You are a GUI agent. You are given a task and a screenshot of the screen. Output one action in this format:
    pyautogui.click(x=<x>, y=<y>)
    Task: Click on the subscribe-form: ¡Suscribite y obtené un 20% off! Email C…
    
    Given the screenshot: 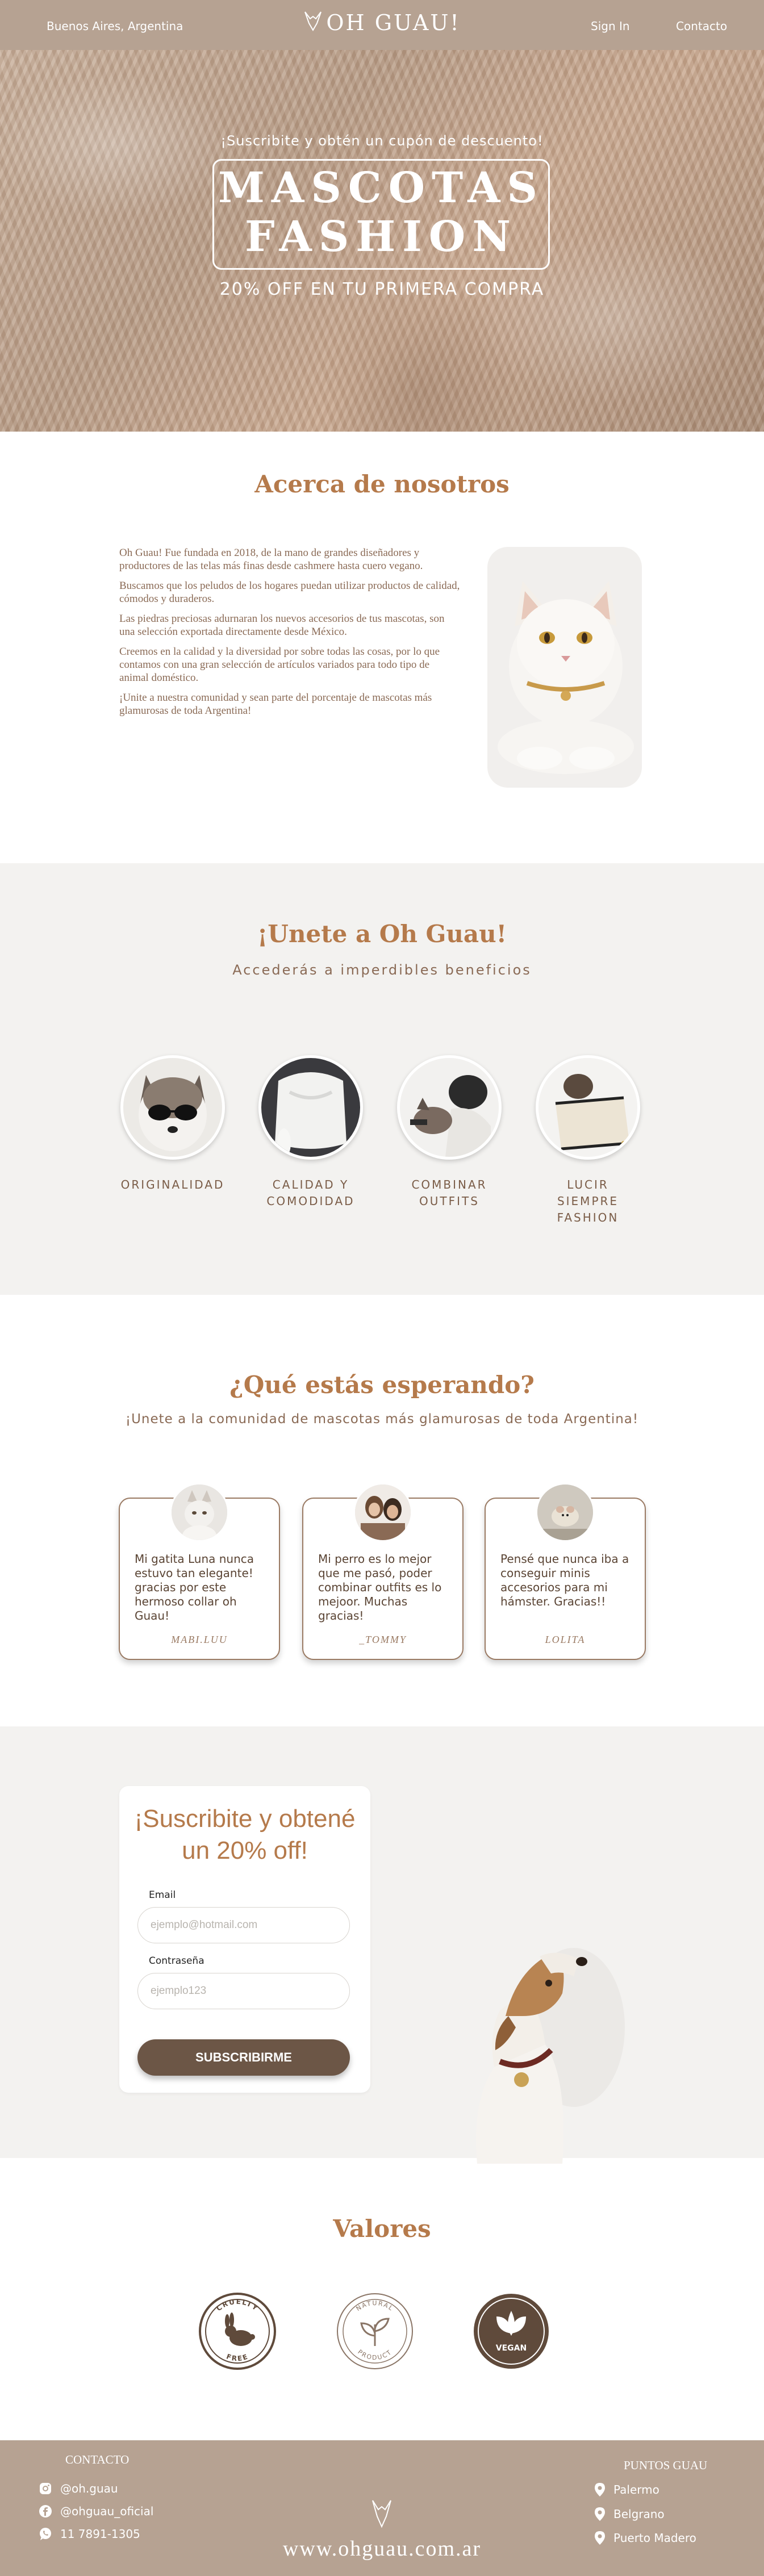 What is the action you would take?
    pyautogui.click(x=244, y=1939)
    